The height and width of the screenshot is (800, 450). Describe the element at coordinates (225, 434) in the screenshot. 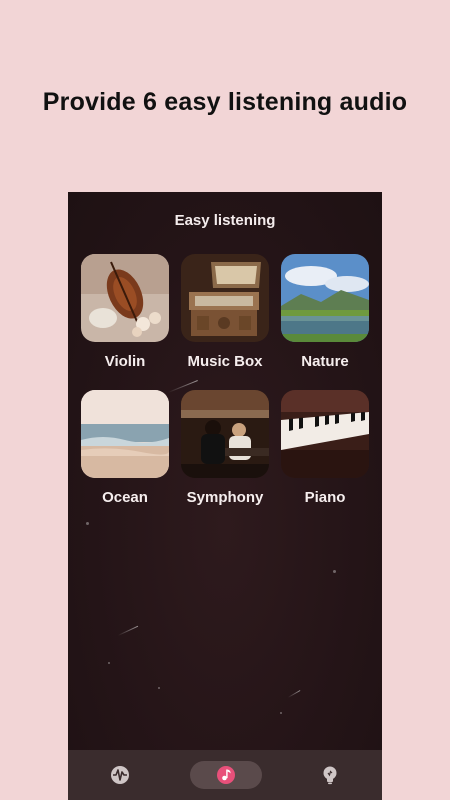

I see `symphony-thumbnail` at that location.